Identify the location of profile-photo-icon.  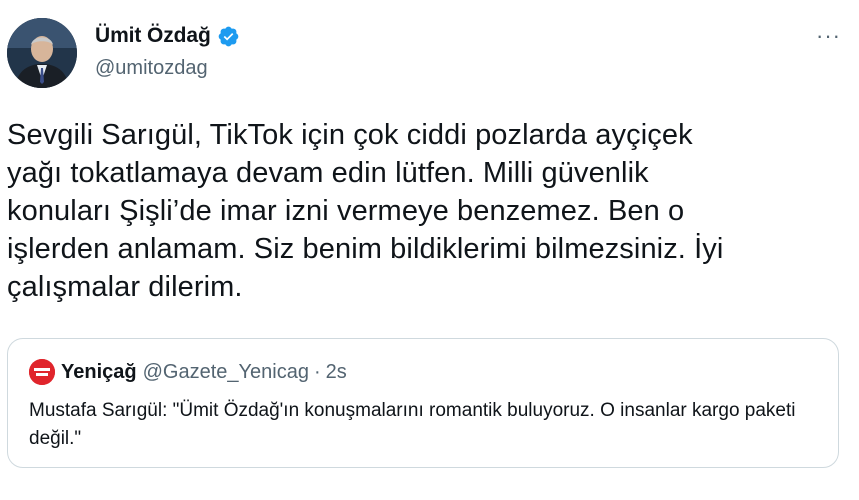
(42, 53).